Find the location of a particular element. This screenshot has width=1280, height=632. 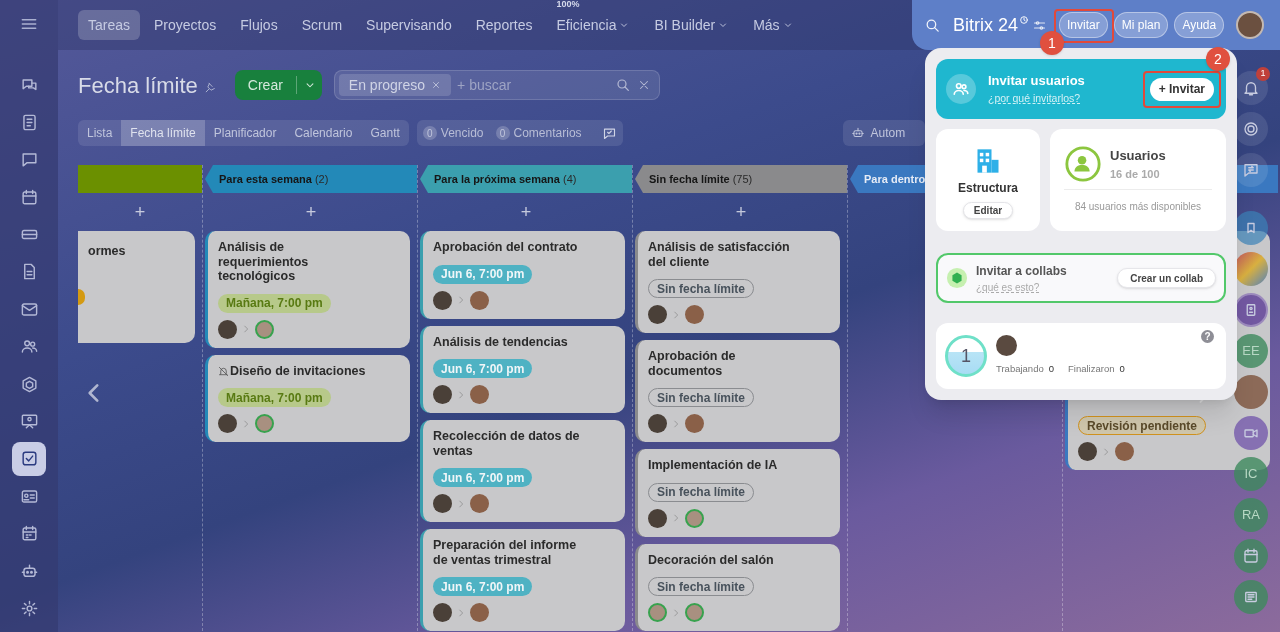

user-initials: IC is located at coordinates (1251, 474).